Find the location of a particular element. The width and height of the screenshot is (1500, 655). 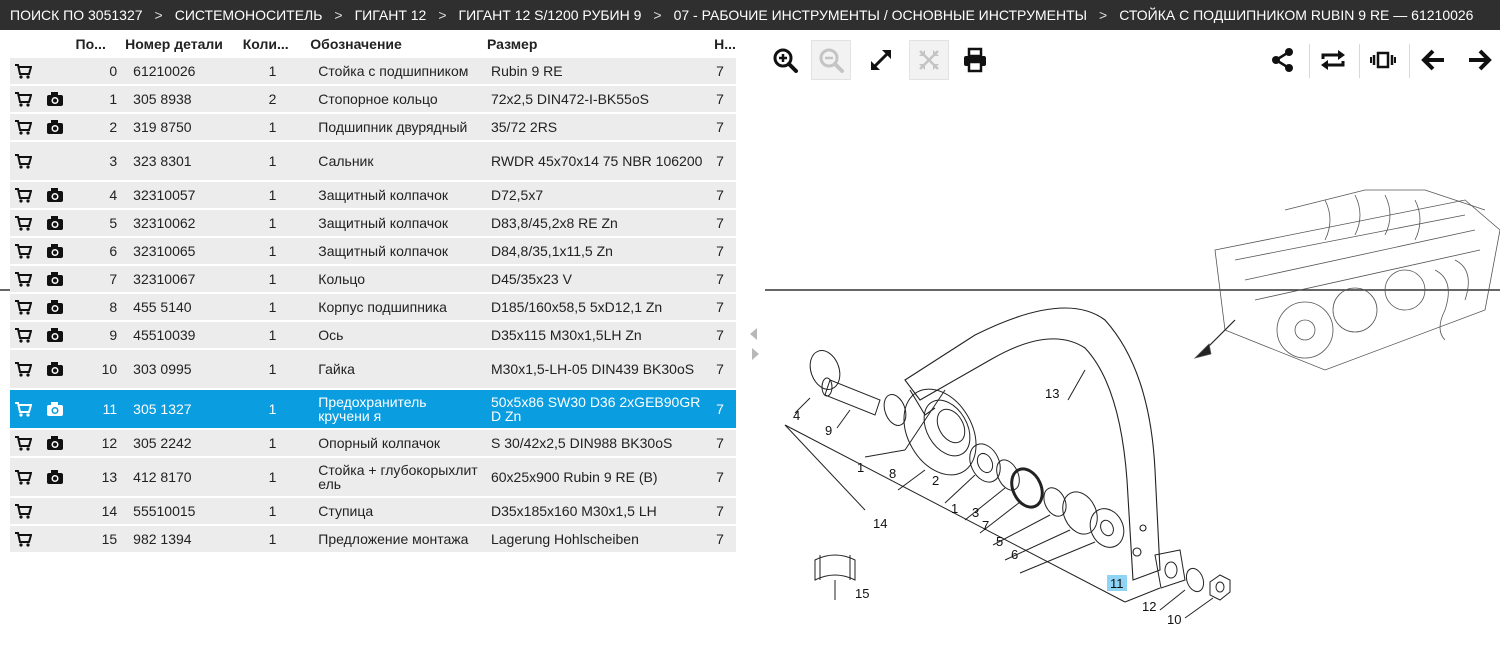

rotate-button is located at coordinates (1333, 60).